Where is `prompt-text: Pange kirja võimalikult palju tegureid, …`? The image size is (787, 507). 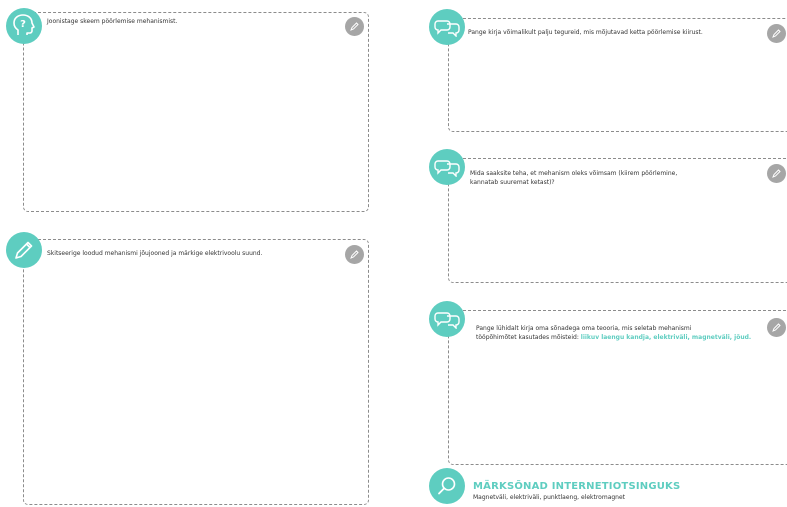
prompt-text: Pange kirja võimalikult palju tegureid, … is located at coordinates (585, 32).